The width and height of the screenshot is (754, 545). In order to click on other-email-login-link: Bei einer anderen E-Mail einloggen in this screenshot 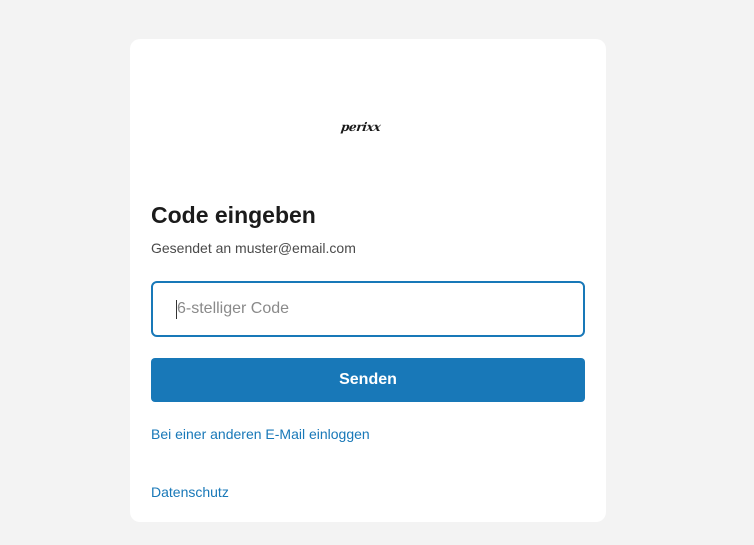, I will do `click(260, 434)`.